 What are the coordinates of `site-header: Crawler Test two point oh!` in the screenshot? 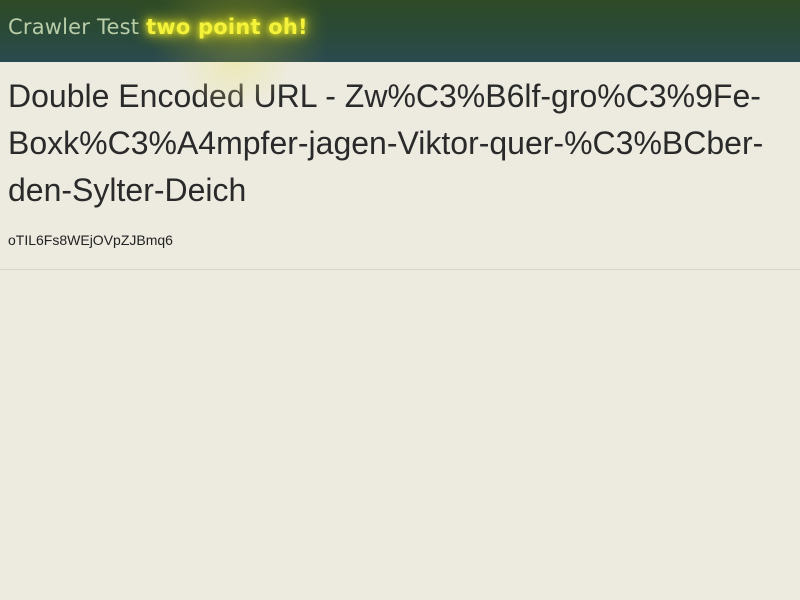 It's located at (400, 31).